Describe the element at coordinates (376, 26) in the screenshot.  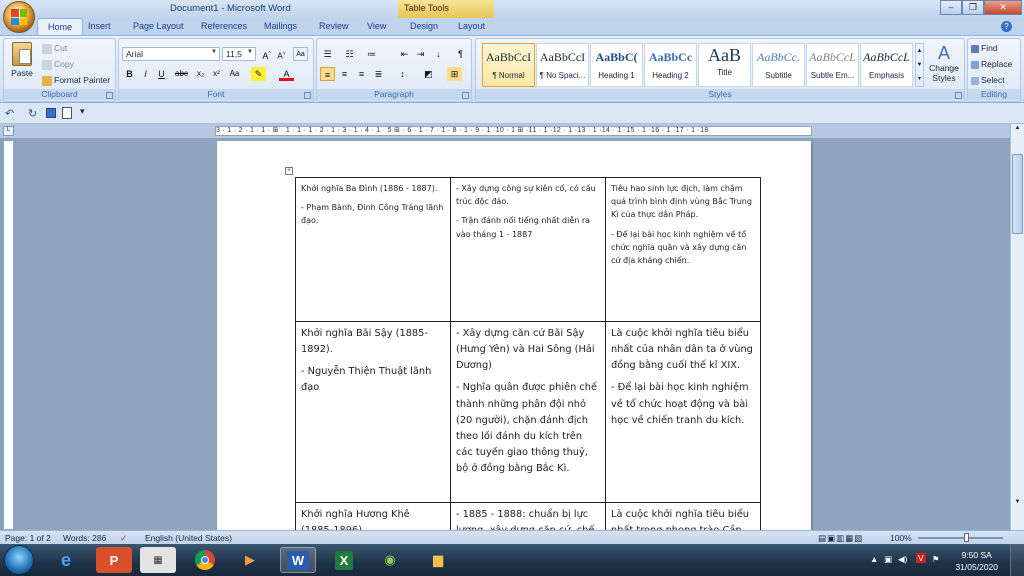
I see `tab-view: View` at that location.